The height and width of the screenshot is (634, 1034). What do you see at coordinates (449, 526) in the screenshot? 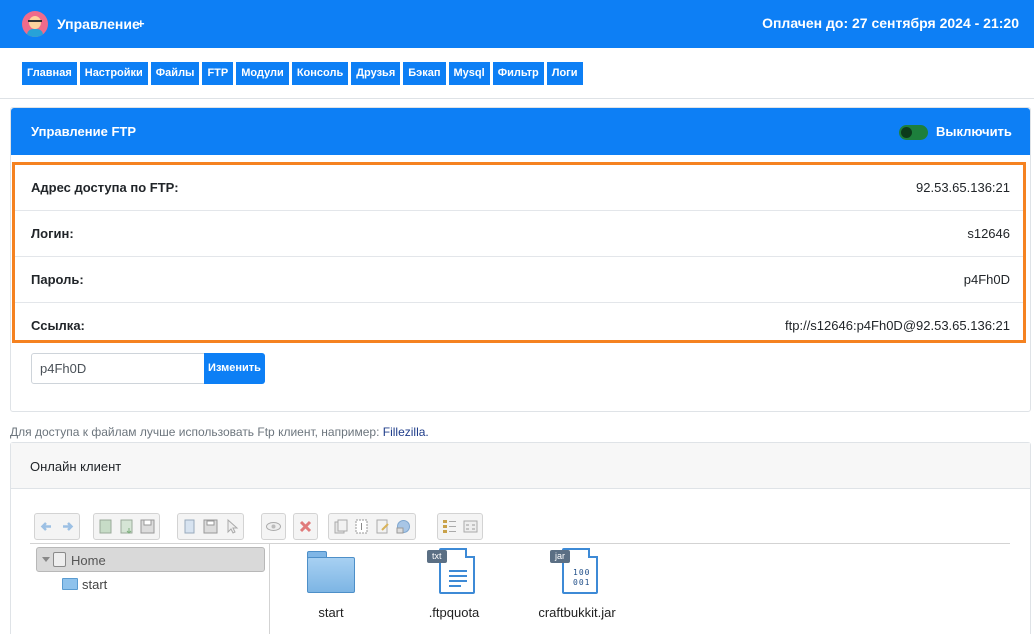
I see `list-view-icon` at bounding box center [449, 526].